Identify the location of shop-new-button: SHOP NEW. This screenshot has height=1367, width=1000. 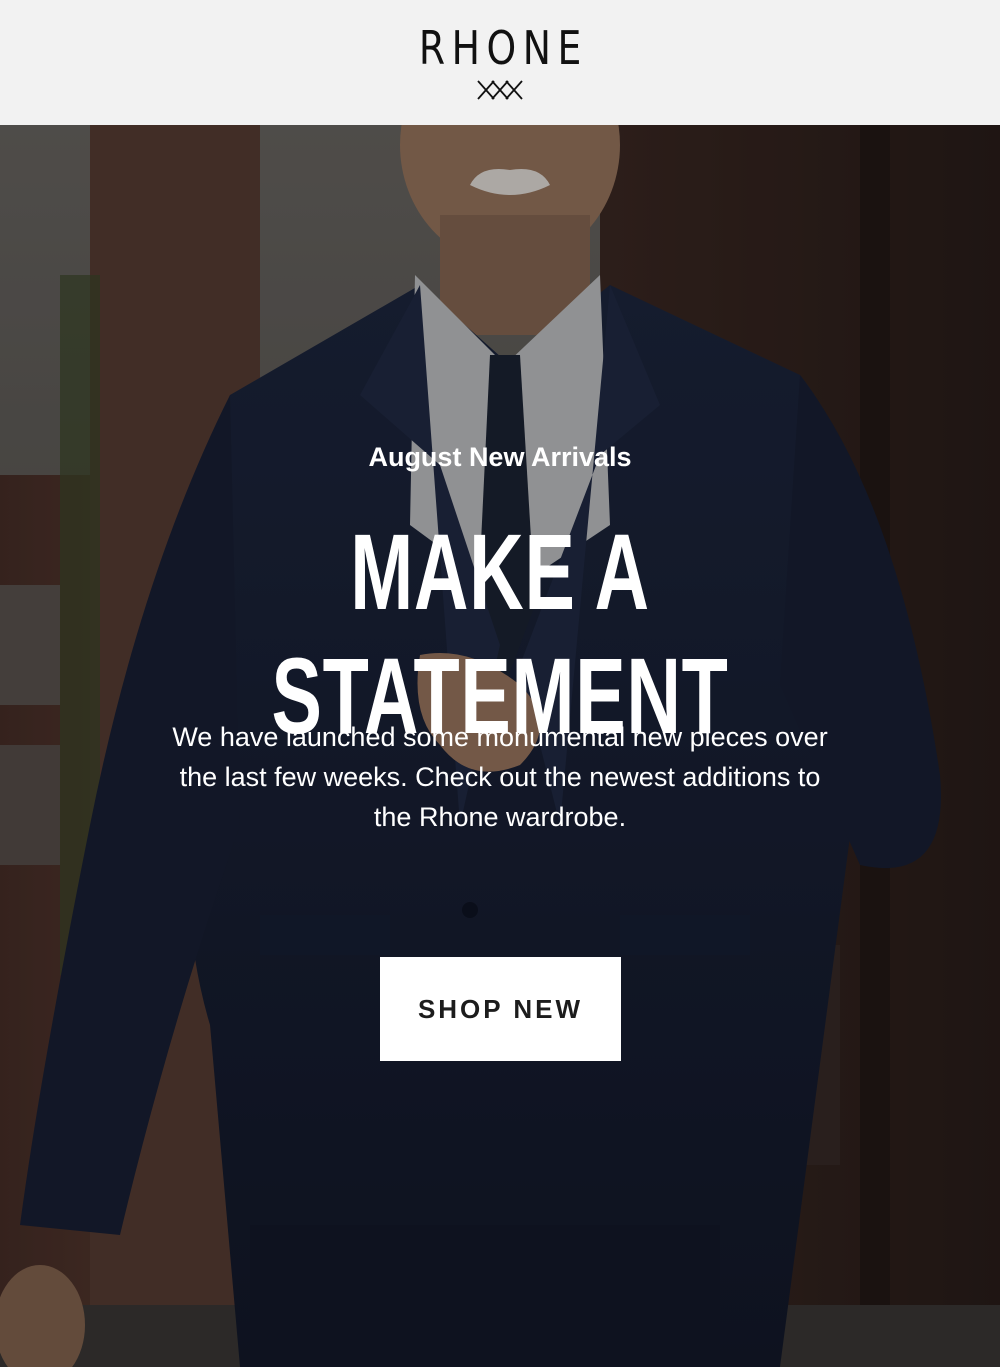
(500, 1009).